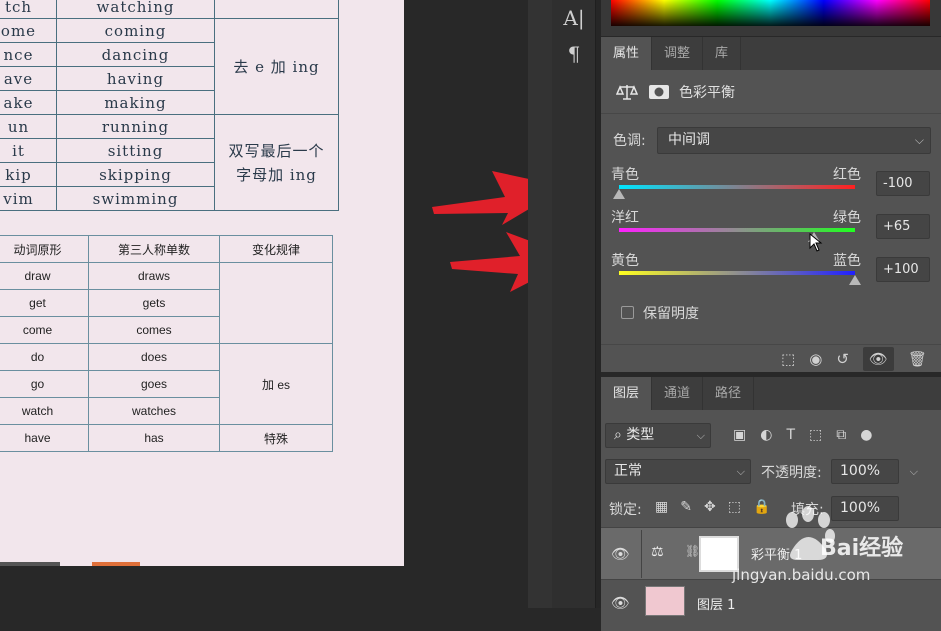 The height and width of the screenshot is (631, 941). Describe the element at coordinates (629, 141) in the screenshot. I see `tone-label: 色调:` at that location.